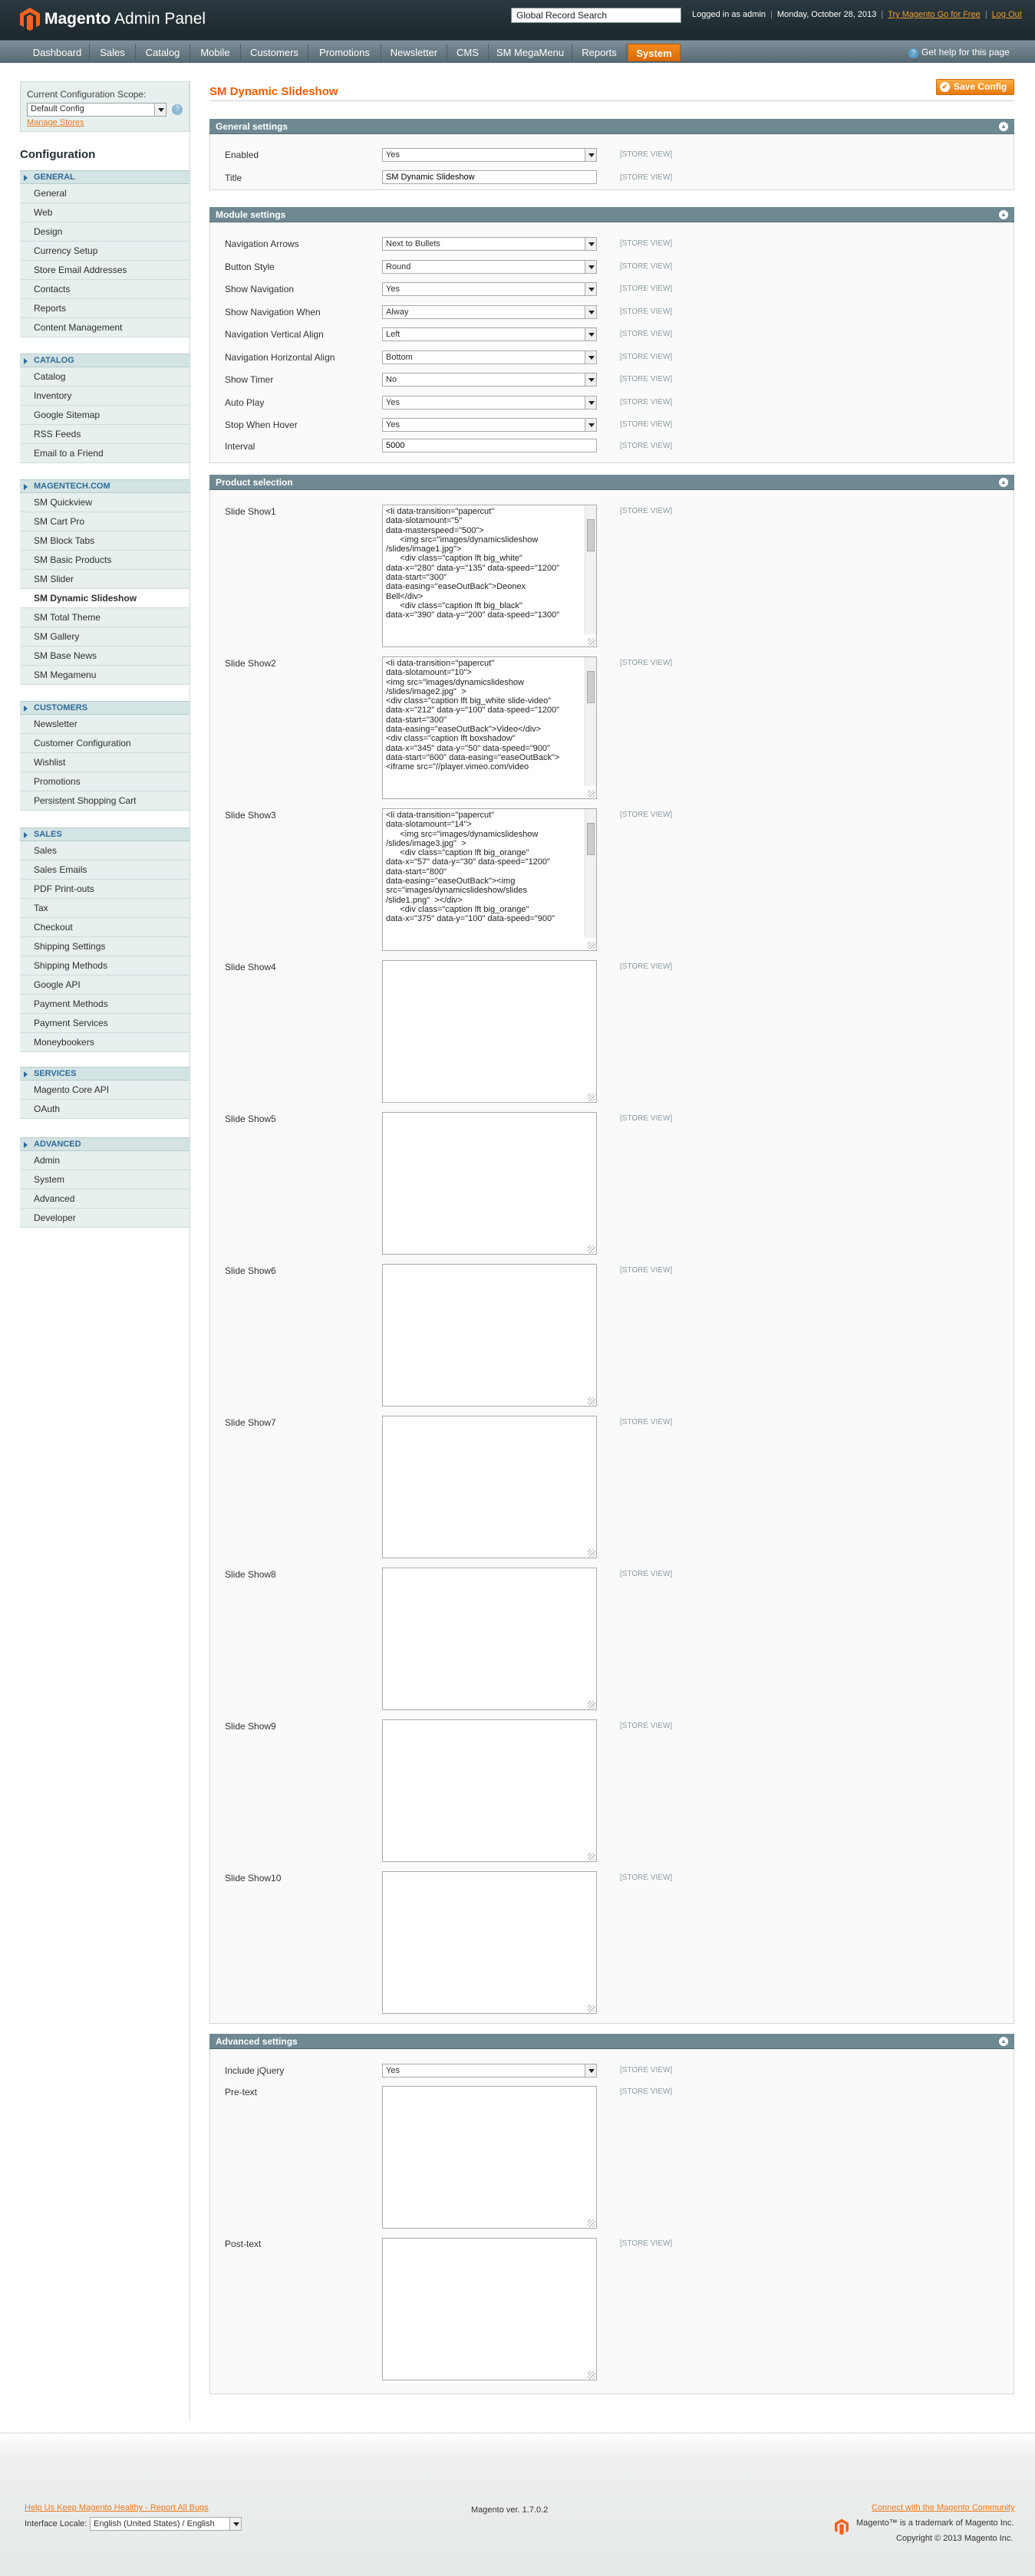 This screenshot has height=2576, width=1035. I want to click on sidebar-item-sm-cart-pro: SM Cart Pro, so click(105, 521).